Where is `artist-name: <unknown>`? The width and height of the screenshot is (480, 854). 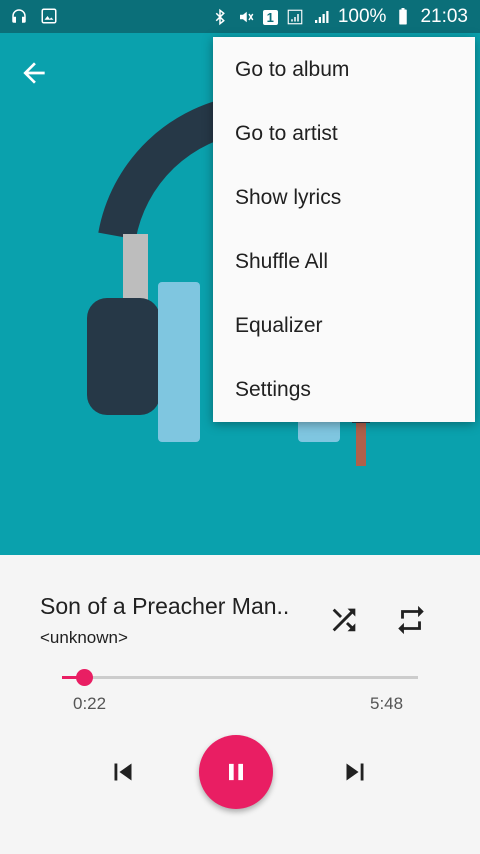 artist-name: <unknown> is located at coordinates (84, 637).